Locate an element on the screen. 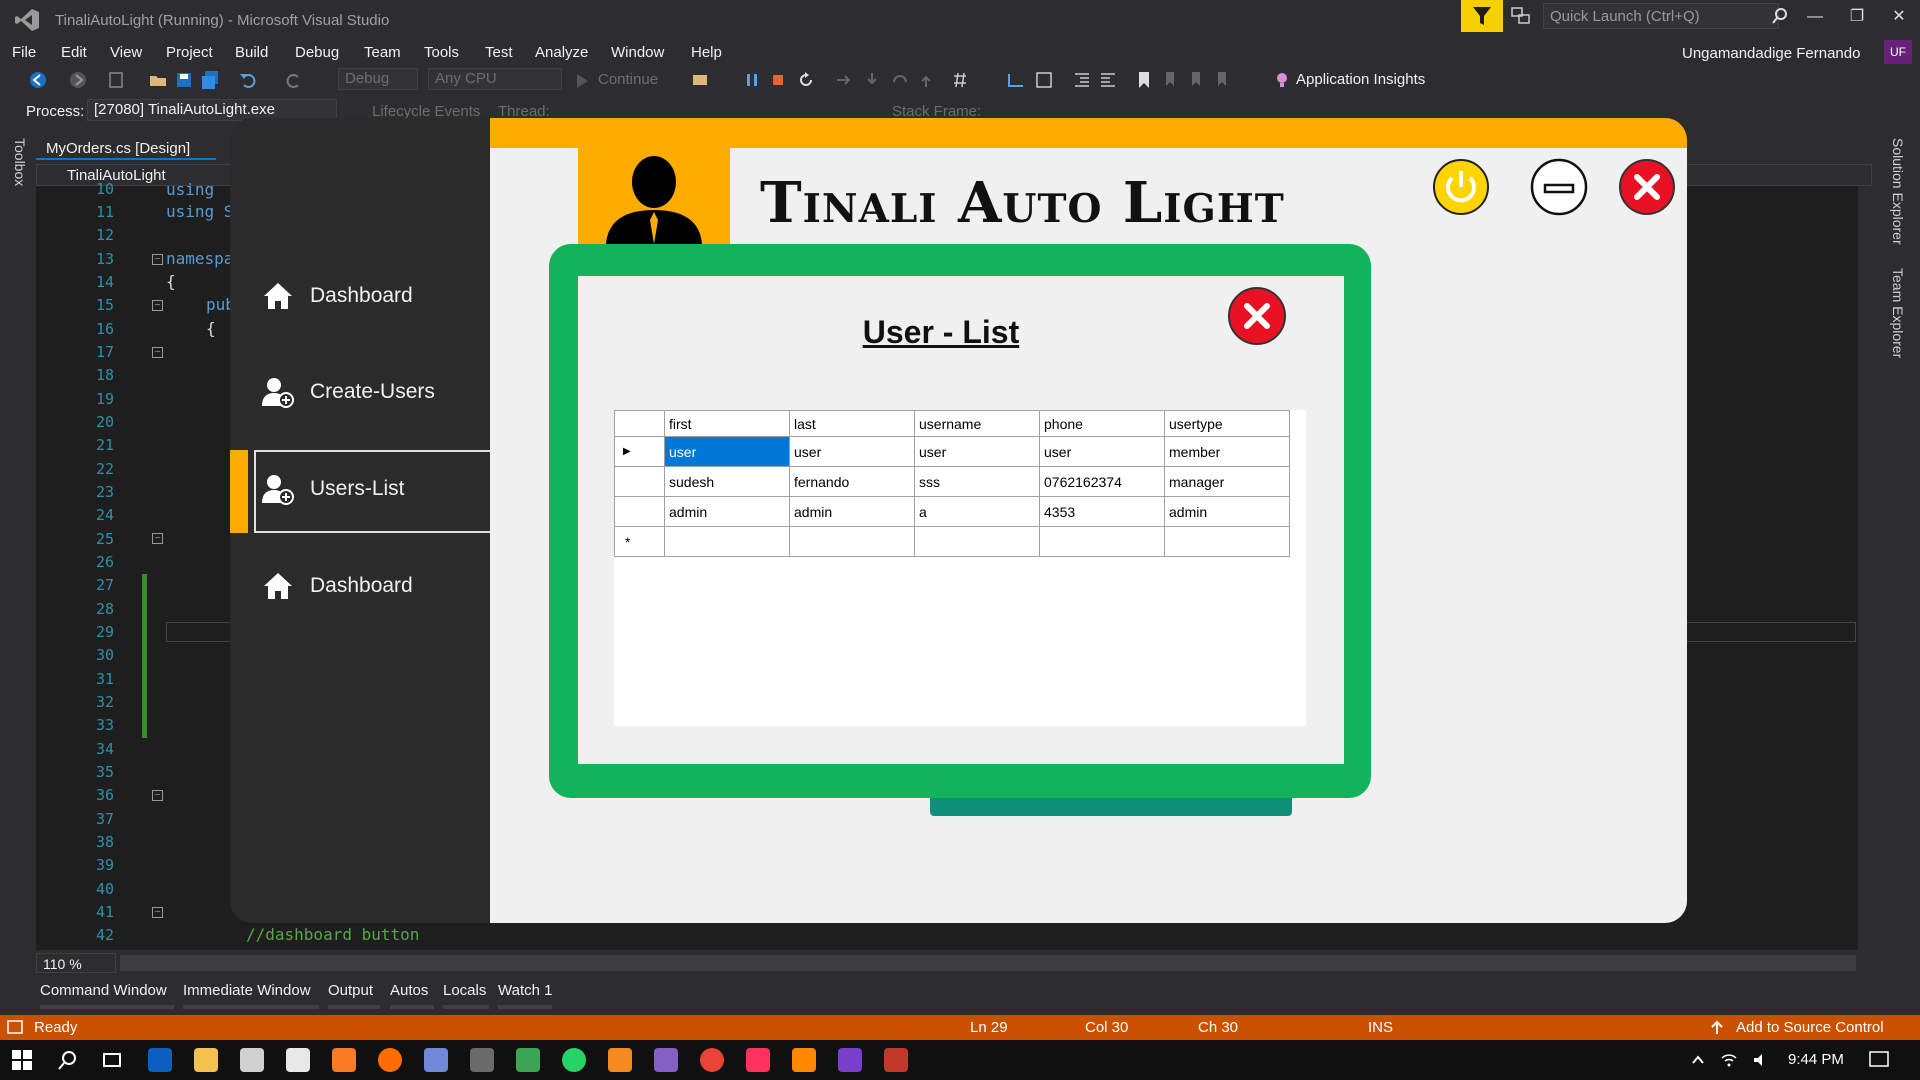 Image resolution: width=1920 pixels, height=1080 pixels. solution-platform-dropdown: Any CPU is located at coordinates (495, 79).